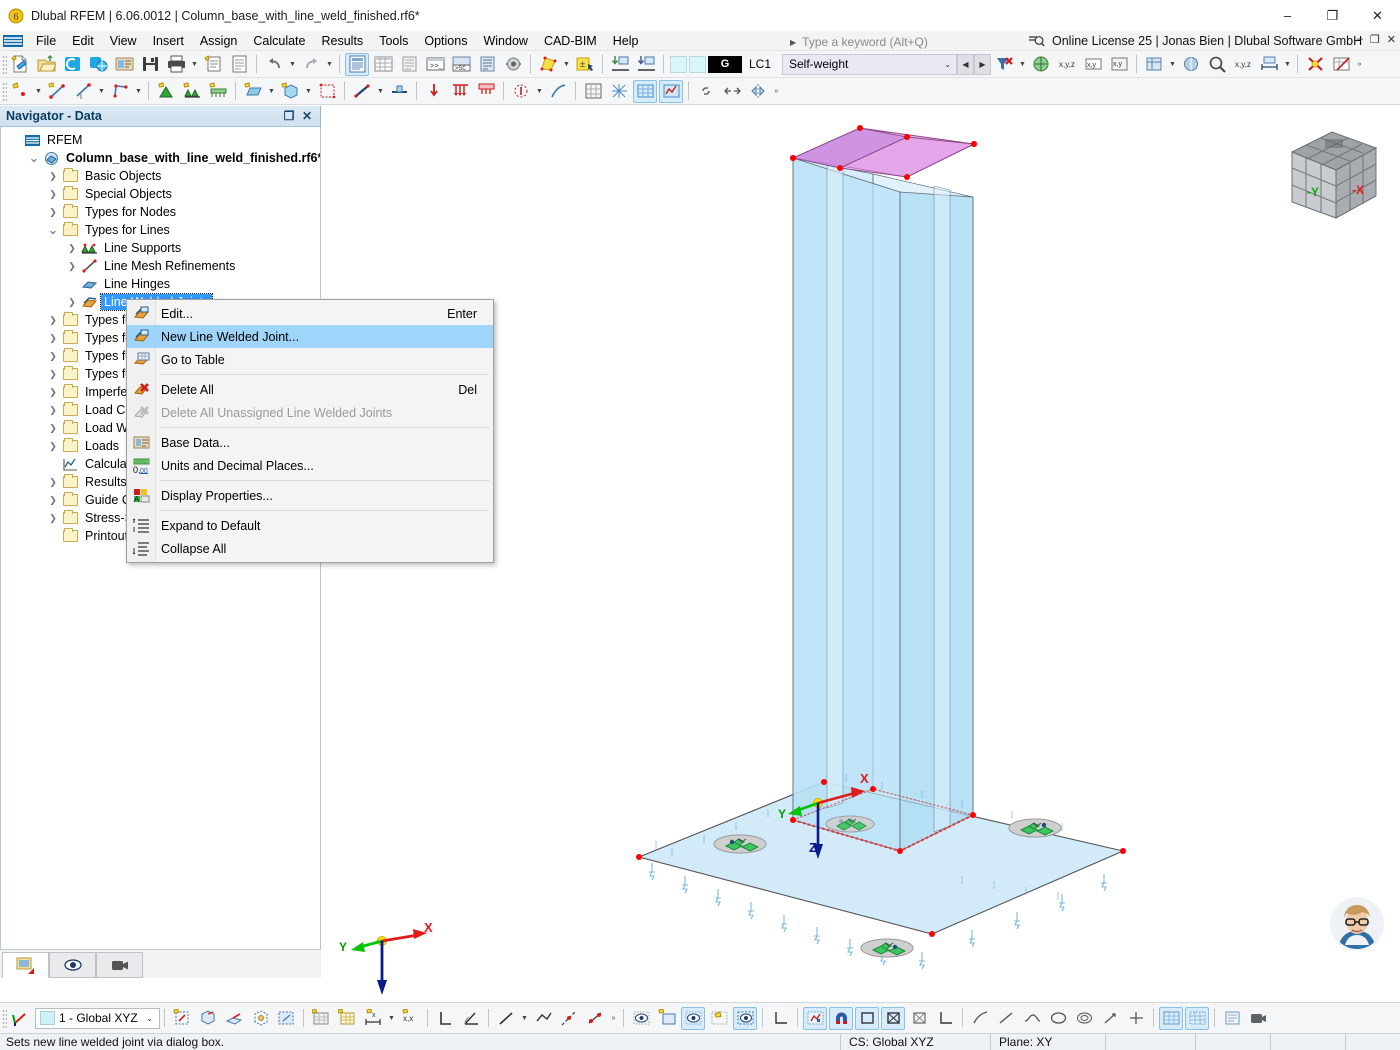 The width and height of the screenshot is (1400, 1050). What do you see at coordinates (329, 64) in the screenshot?
I see `redo-dropdown-caret: ▼` at bounding box center [329, 64].